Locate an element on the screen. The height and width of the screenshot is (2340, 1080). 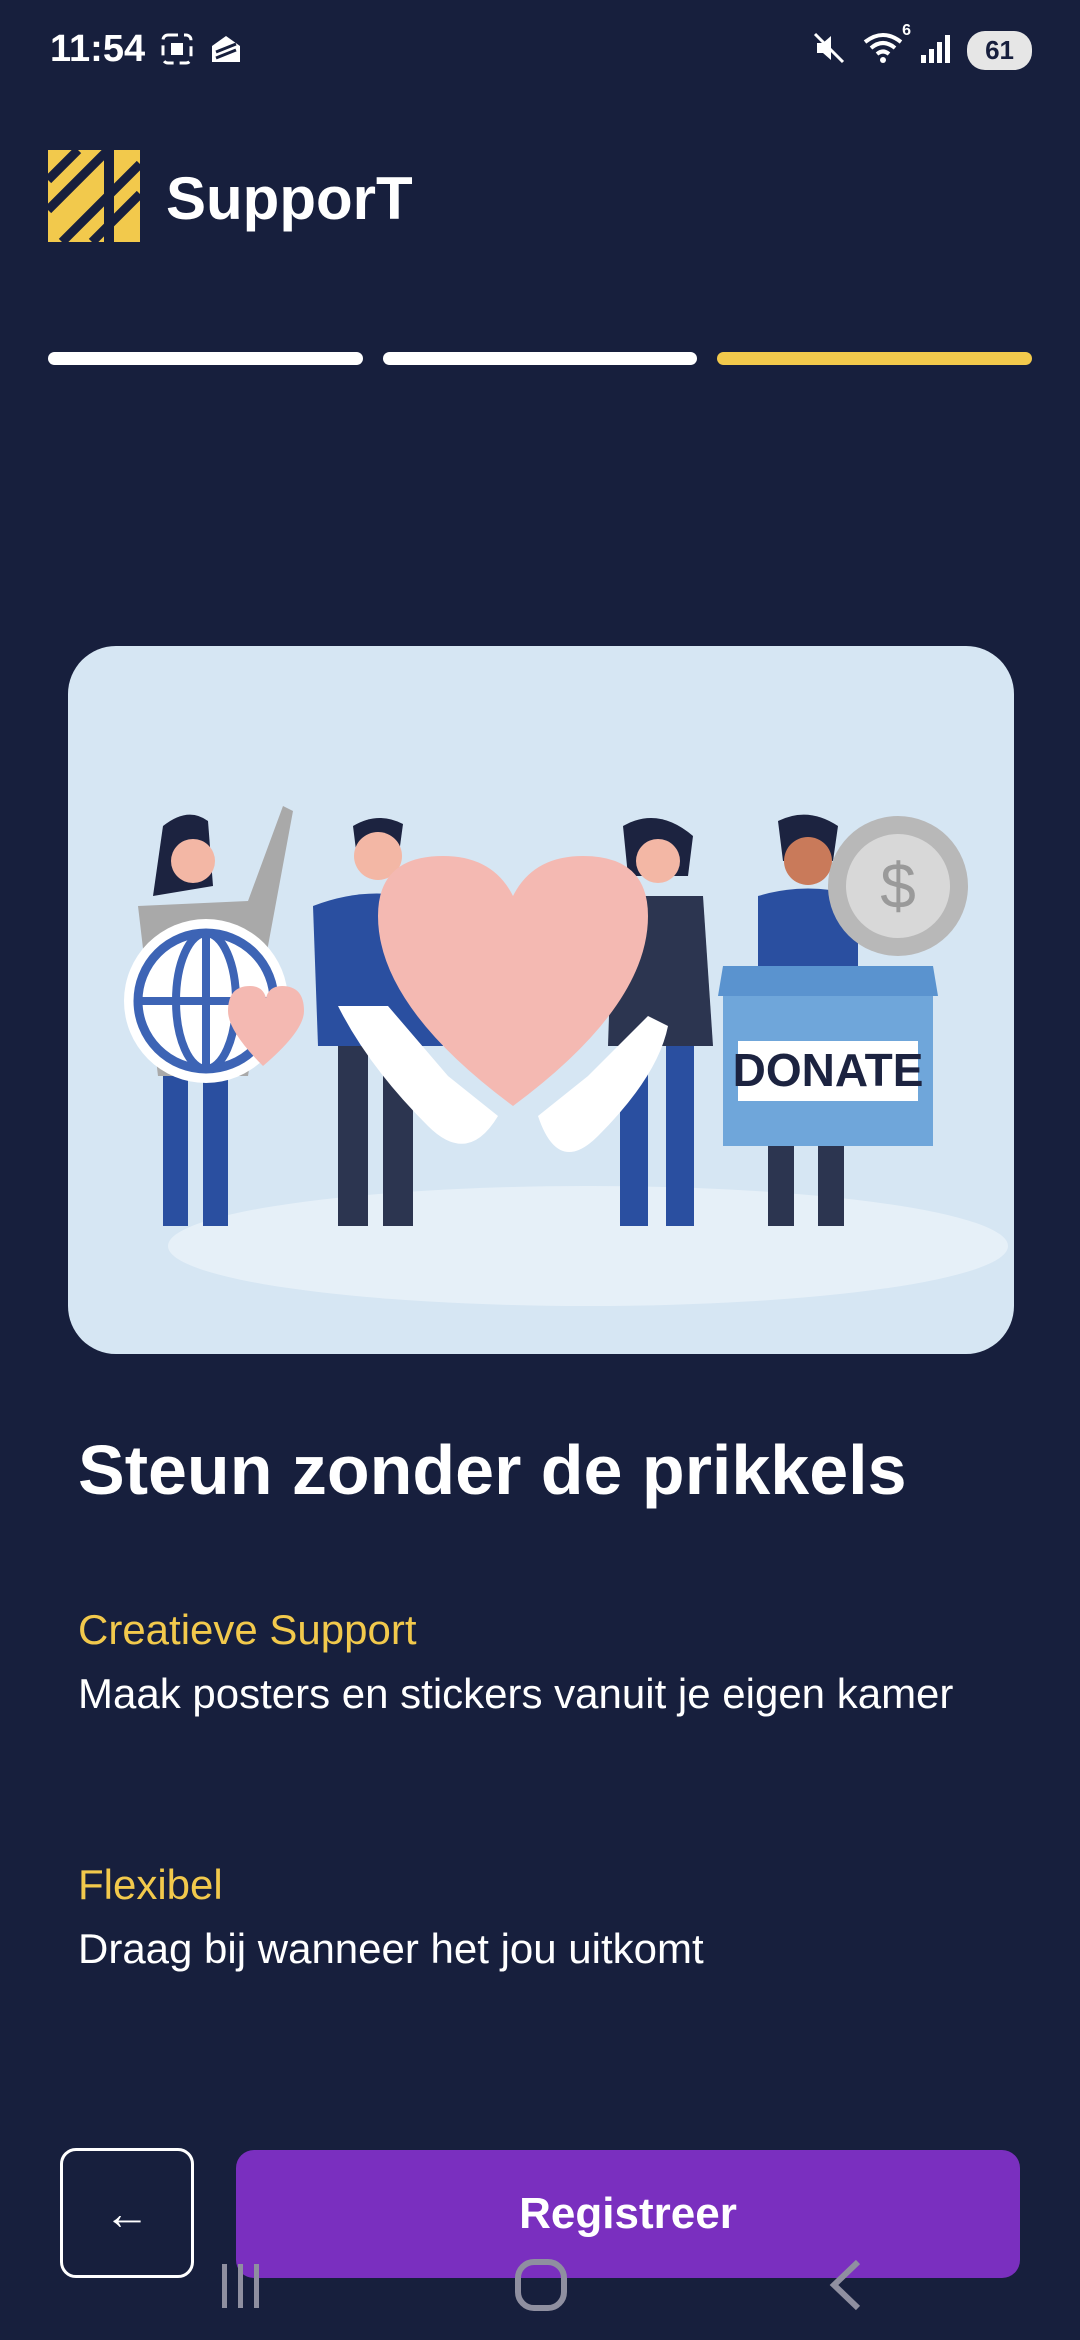
home-icon is located at coordinates (541, 2287).